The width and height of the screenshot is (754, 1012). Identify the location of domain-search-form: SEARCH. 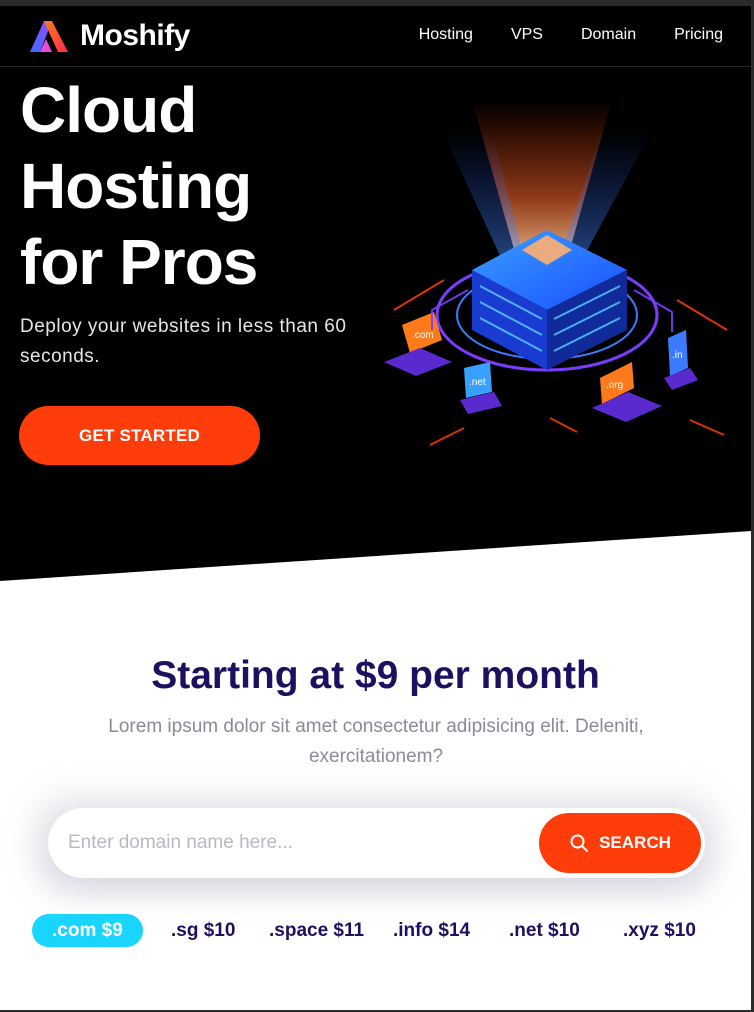
(376, 843).